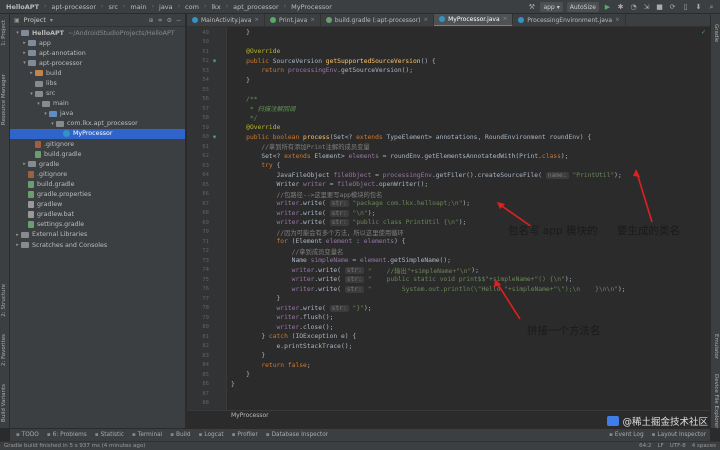 The image size is (720, 450). I want to click on tool-database-inspector: ▪ Database Inspector, so click(297, 435).